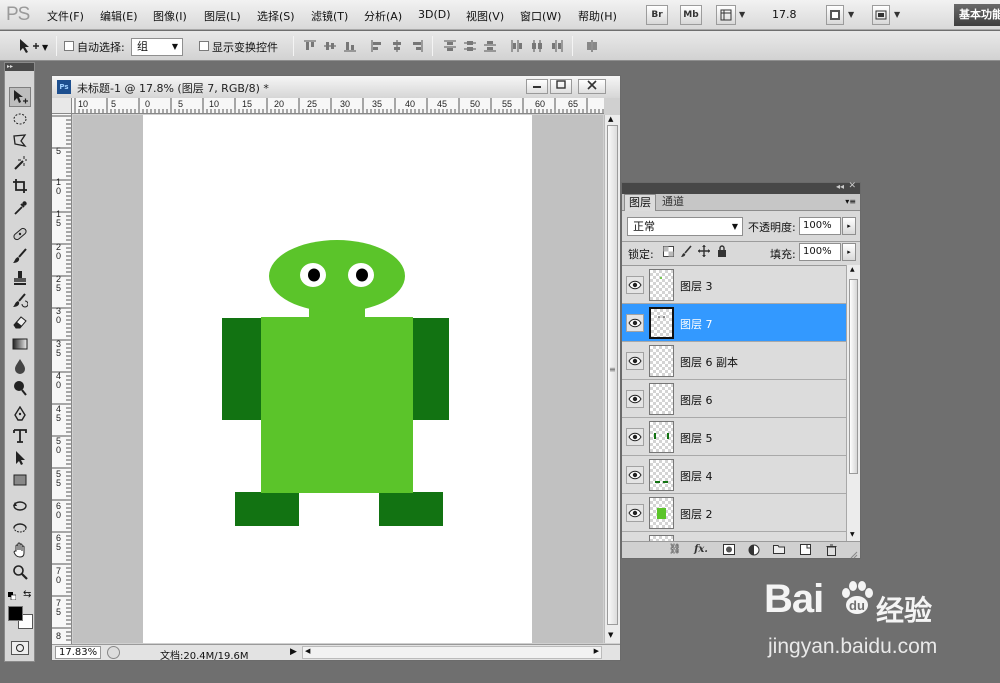 Image resolution: width=1000 pixels, height=683 pixels. Describe the element at coordinates (734, 513) in the screenshot. I see `layer-row: 图层 2` at that location.